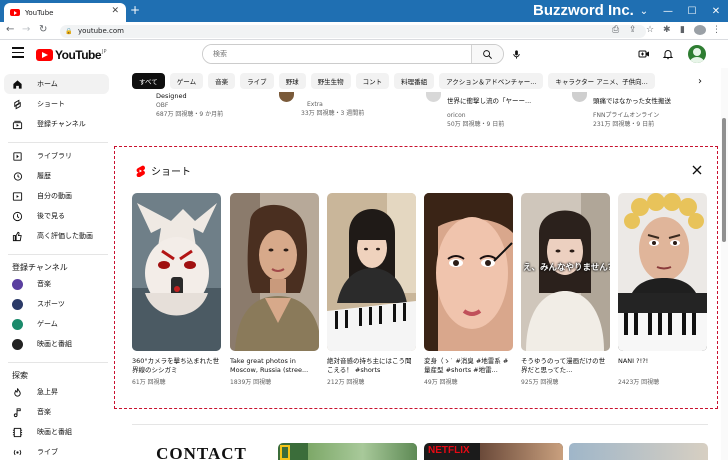  I want to click on extensions-icon: ✱, so click(667, 30).